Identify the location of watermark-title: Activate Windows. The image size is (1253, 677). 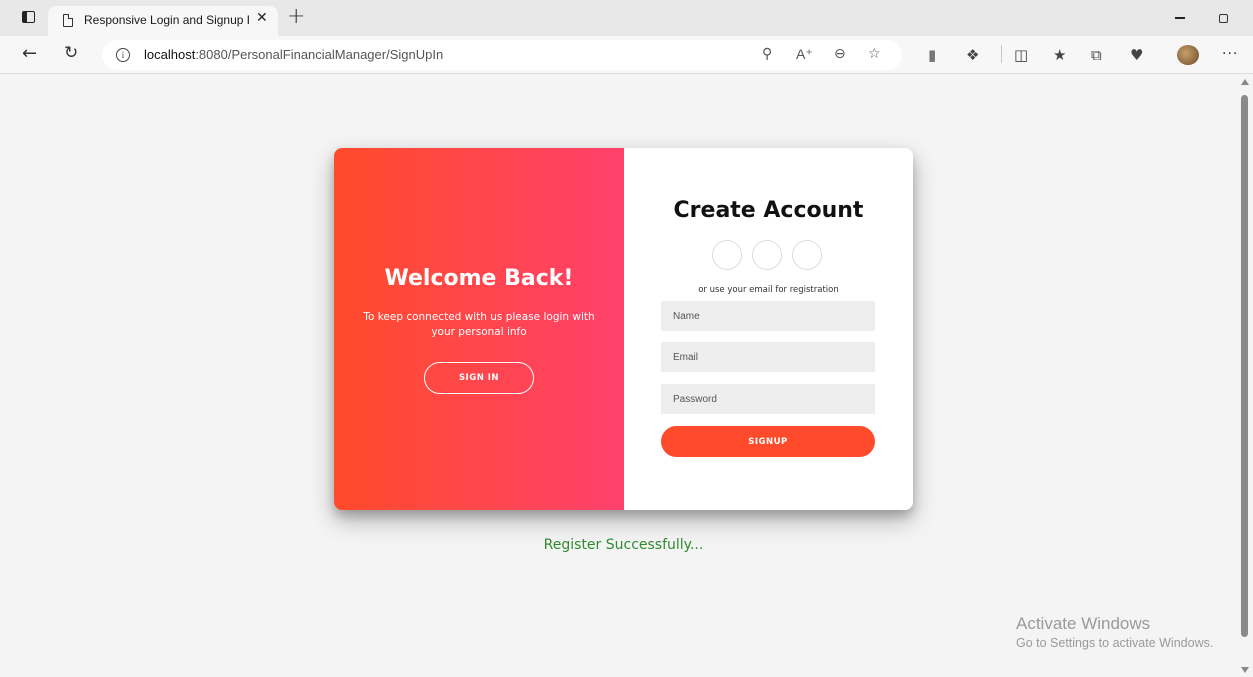
(1083, 623).